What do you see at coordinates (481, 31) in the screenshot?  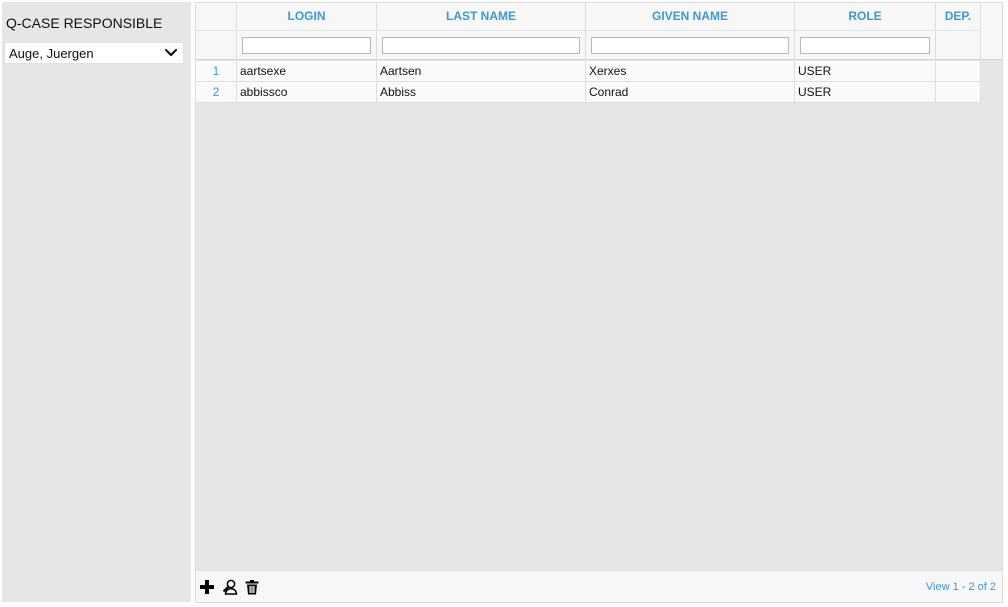 I see `column-last-name: LAST NAME` at bounding box center [481, 31].